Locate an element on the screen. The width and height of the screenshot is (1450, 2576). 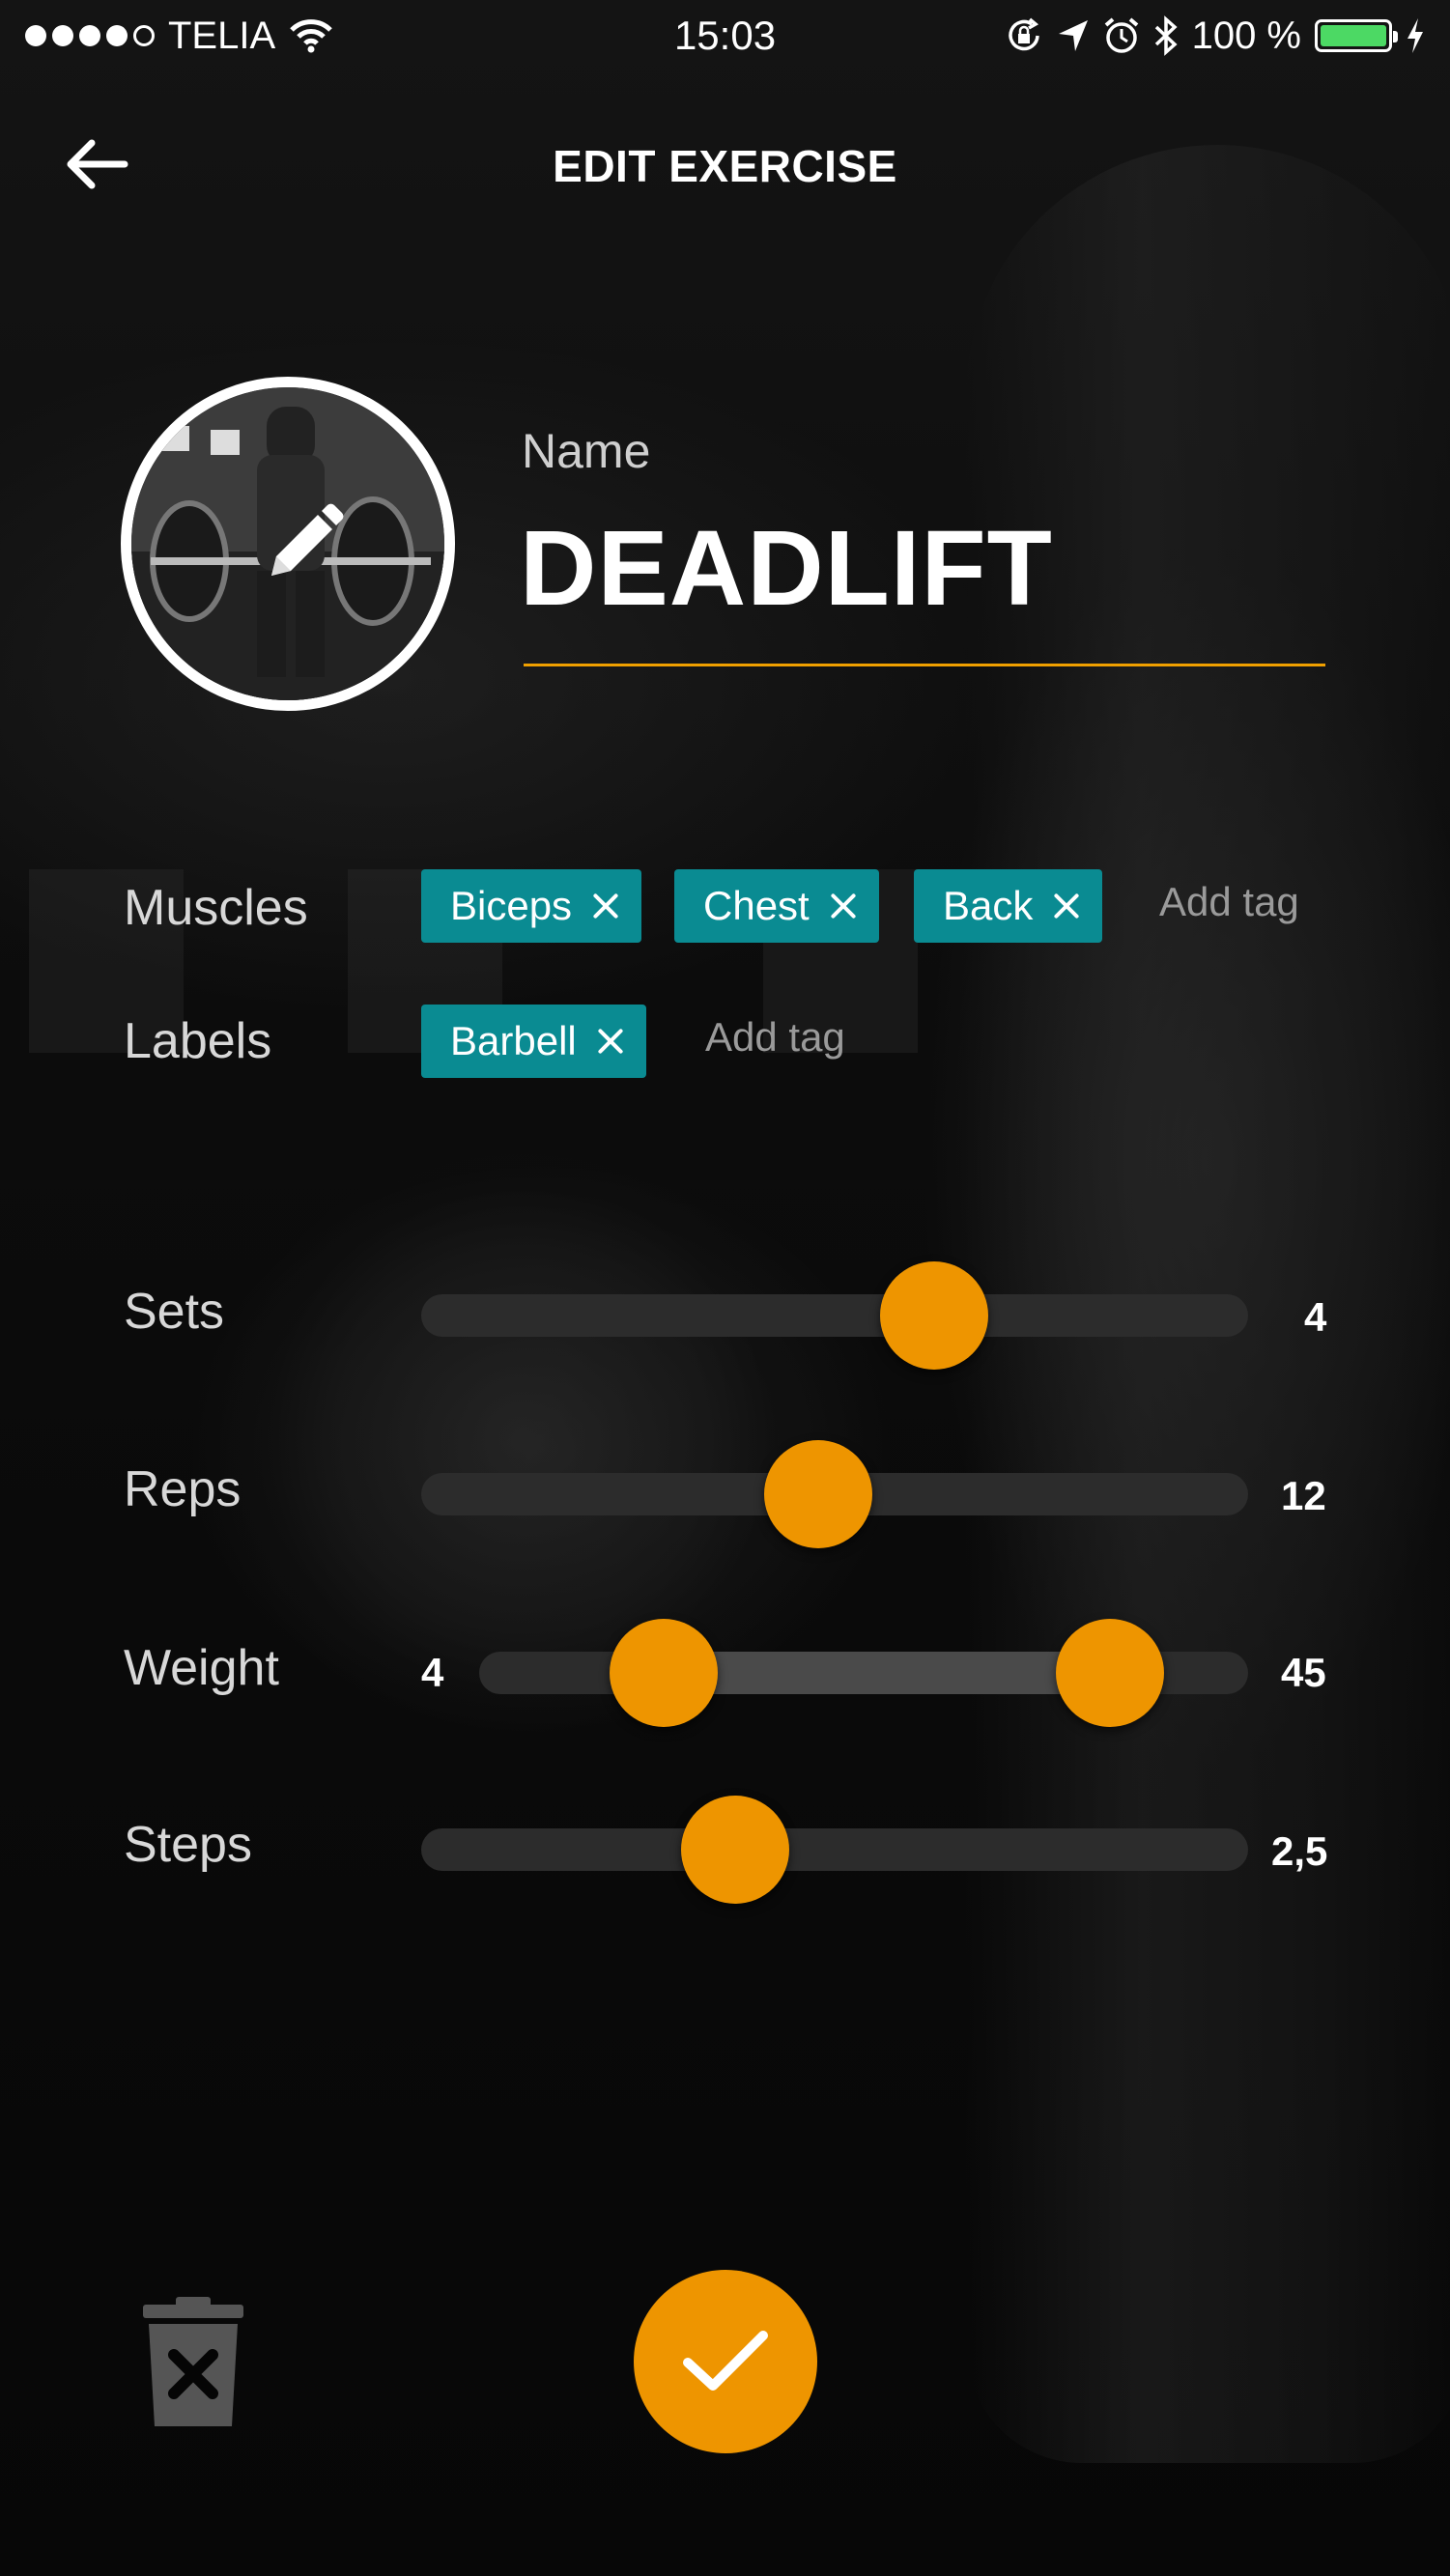
delete-exercise-button is located at coordinates (193, 2362).